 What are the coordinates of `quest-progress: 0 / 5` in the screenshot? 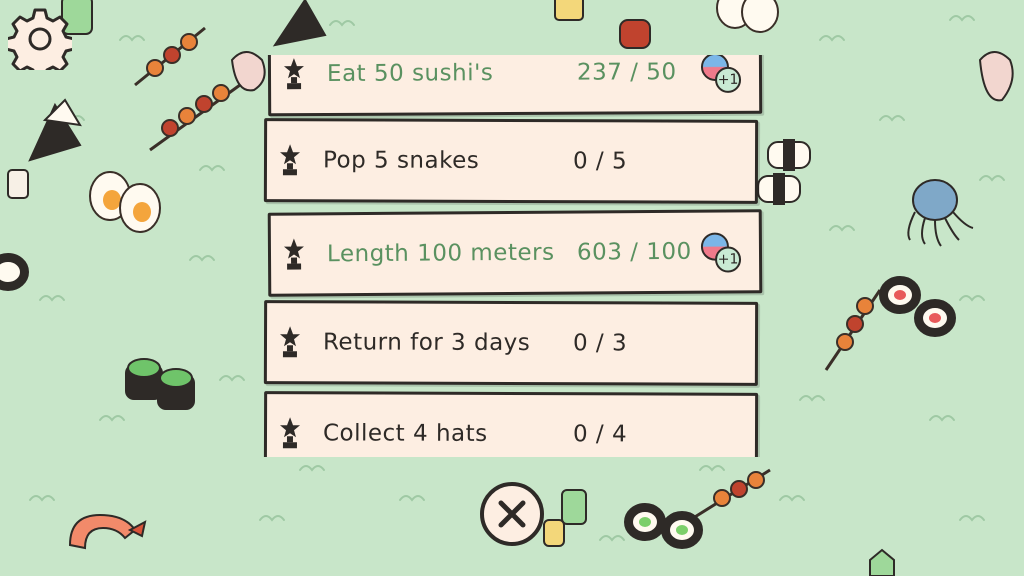 It's located at (600, 161).